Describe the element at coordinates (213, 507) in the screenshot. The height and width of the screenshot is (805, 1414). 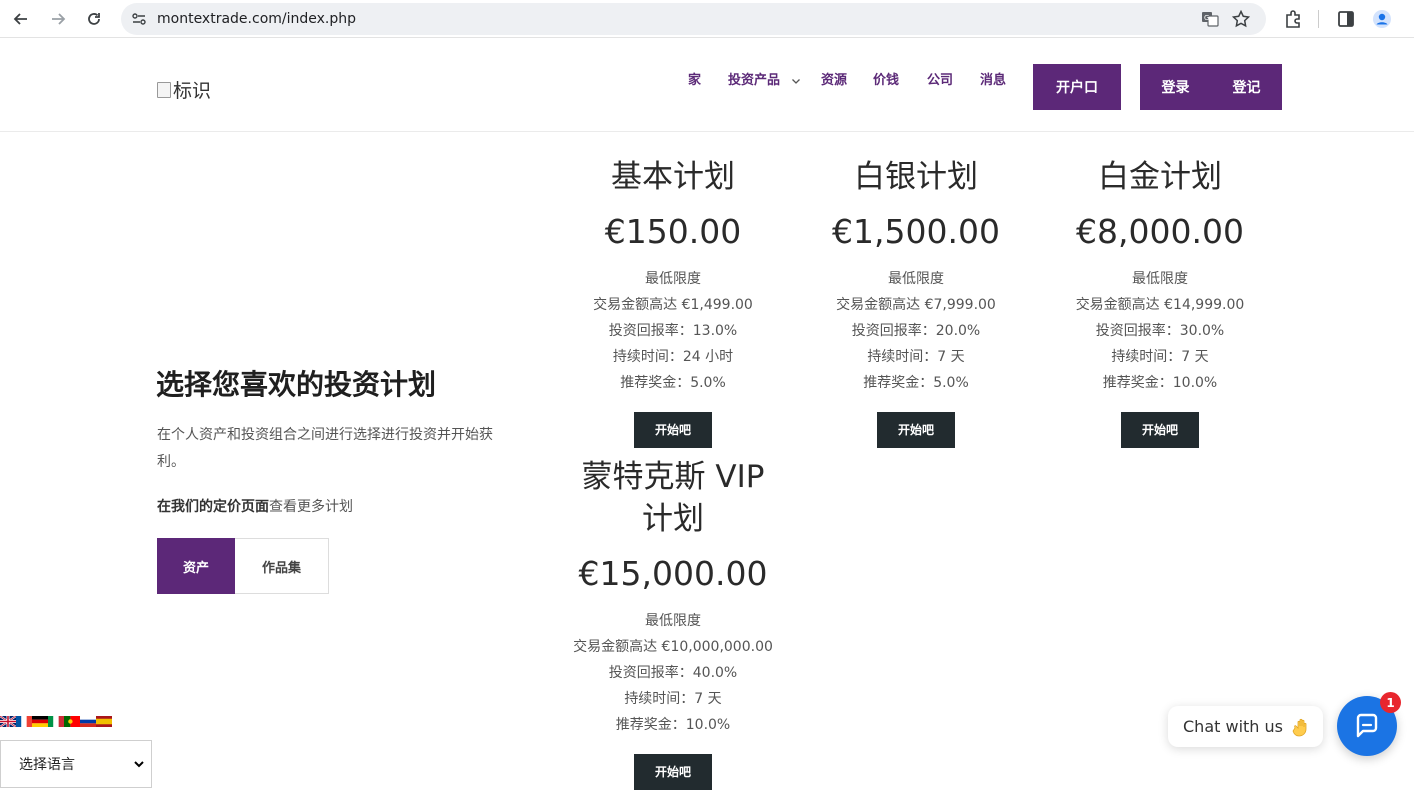
I see `pricing-page-link: 在我们的定价页面` at that location.